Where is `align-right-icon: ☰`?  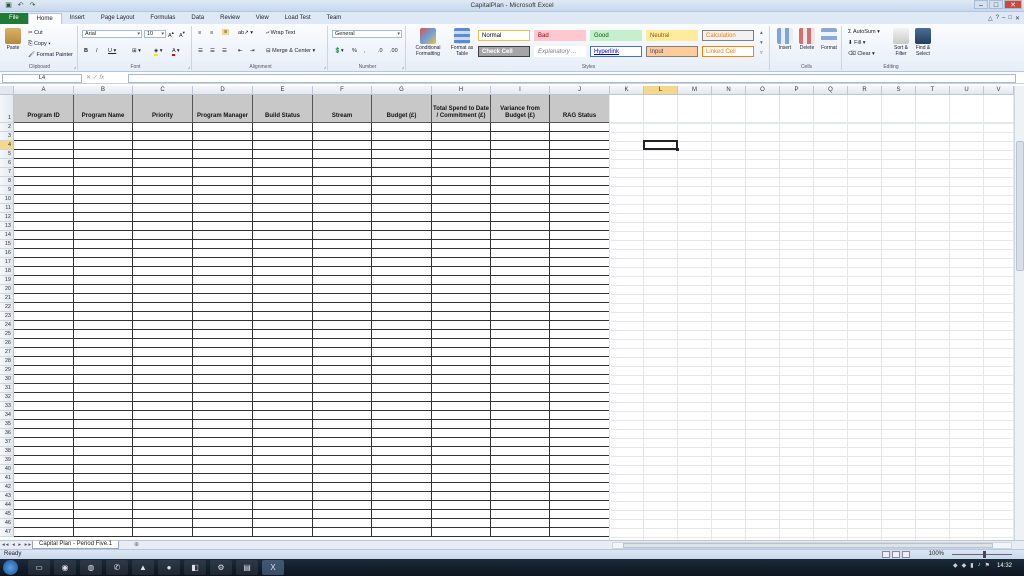 align-right-icon: ☰ is located at coordinates (224, 51).